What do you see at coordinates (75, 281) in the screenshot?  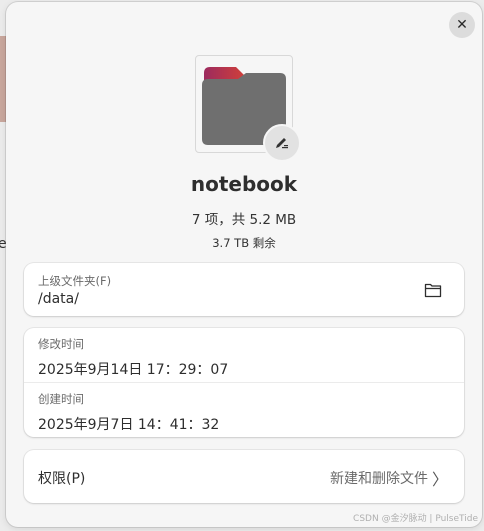 I see `parent-folder-label: 上级文件夹(F)` at bounding box center [75, 281].